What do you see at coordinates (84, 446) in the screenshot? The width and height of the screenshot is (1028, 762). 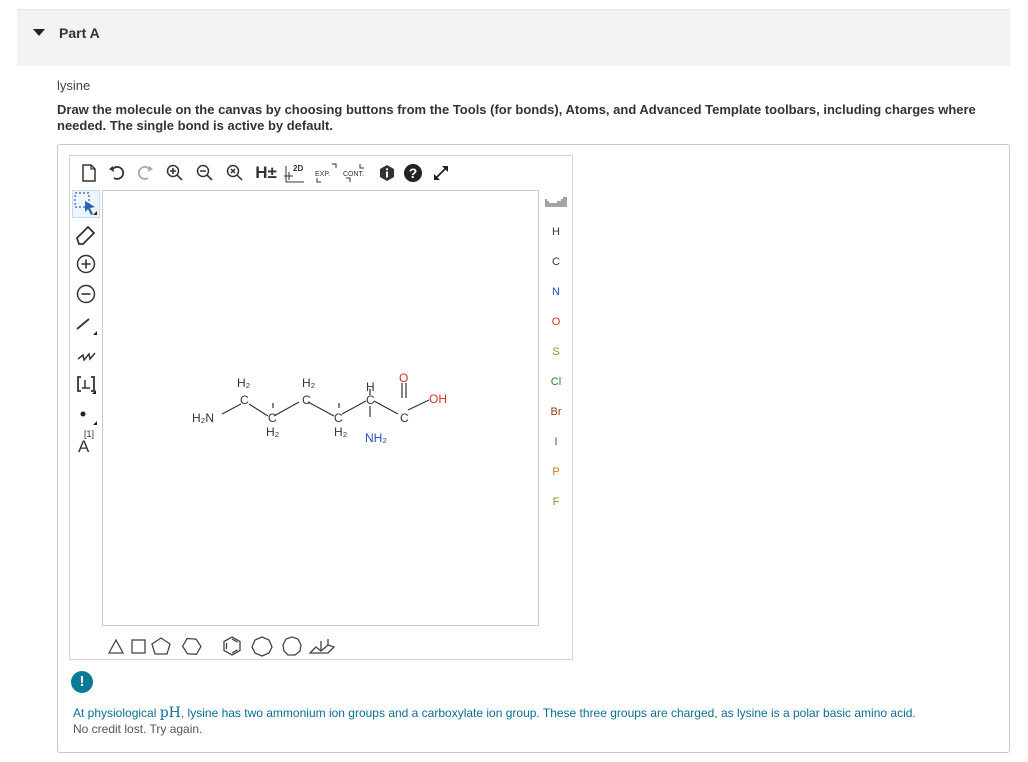 I see `atom-map-letter: A` at bounding box center [84, 446].